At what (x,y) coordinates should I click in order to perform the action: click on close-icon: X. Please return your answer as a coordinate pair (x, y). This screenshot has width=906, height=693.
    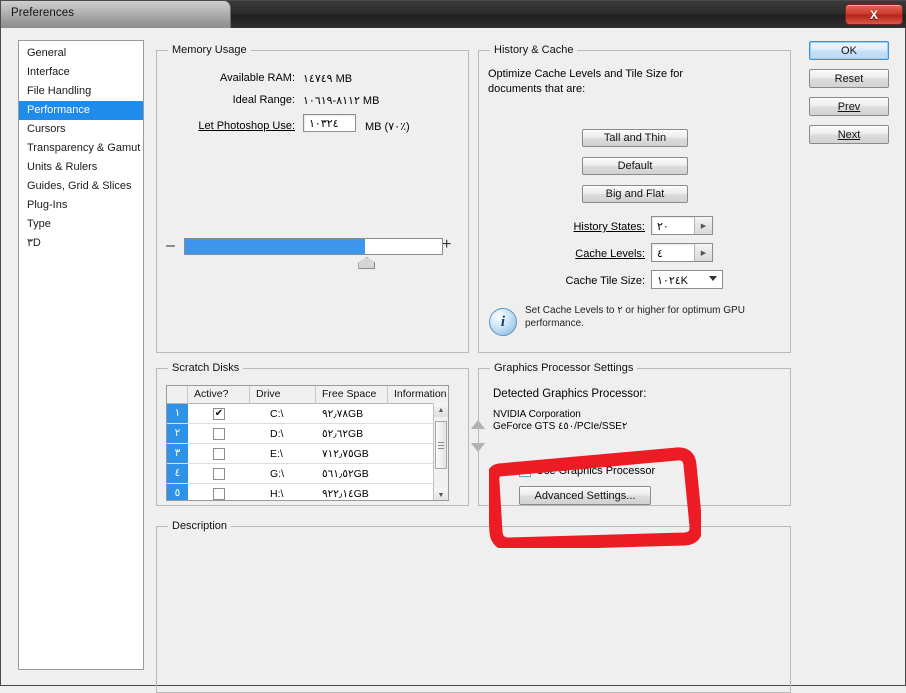
    Looking at the image, I should click on (874, 14).